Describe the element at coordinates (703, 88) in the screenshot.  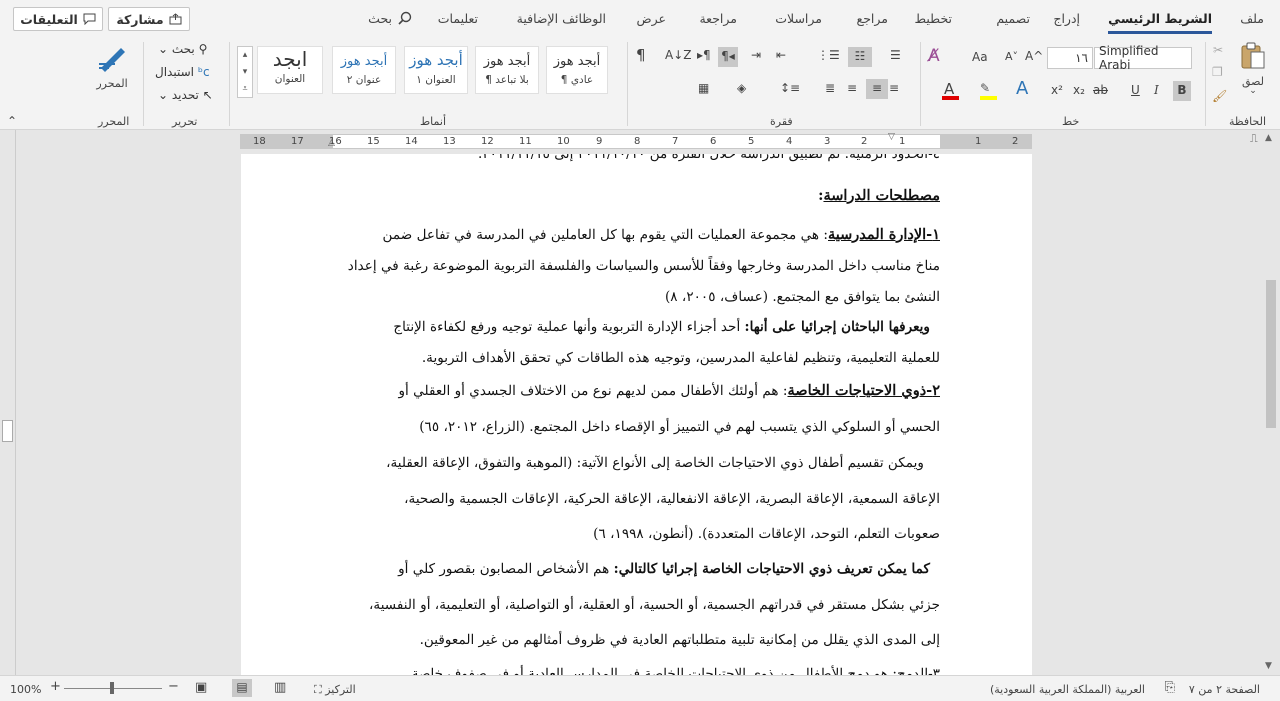
I see `borders-icon: ▦` at that location.